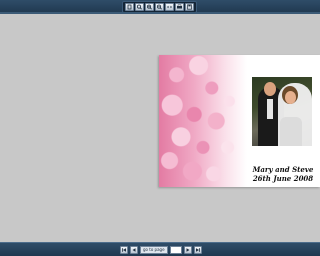 Image resolution: width=320 pixels, height=256 pixels. I want to click on caption-date: 26th June 2008, so click(283, 178).